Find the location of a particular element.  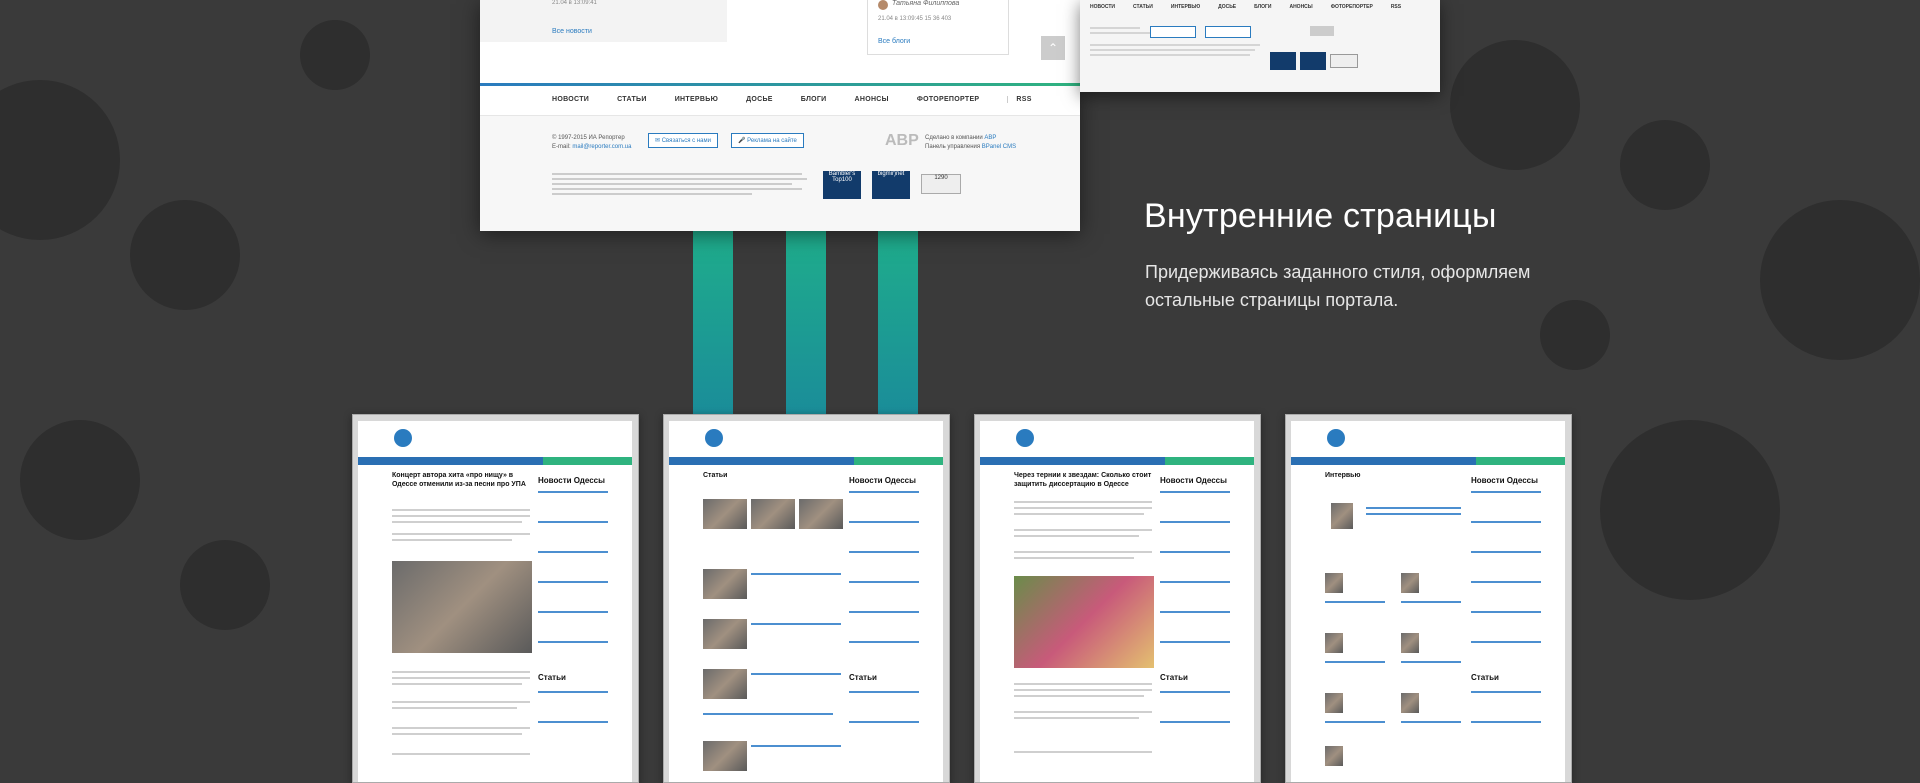

ads-button-label: Реклама на сайте is located at coordinates (772, 141).